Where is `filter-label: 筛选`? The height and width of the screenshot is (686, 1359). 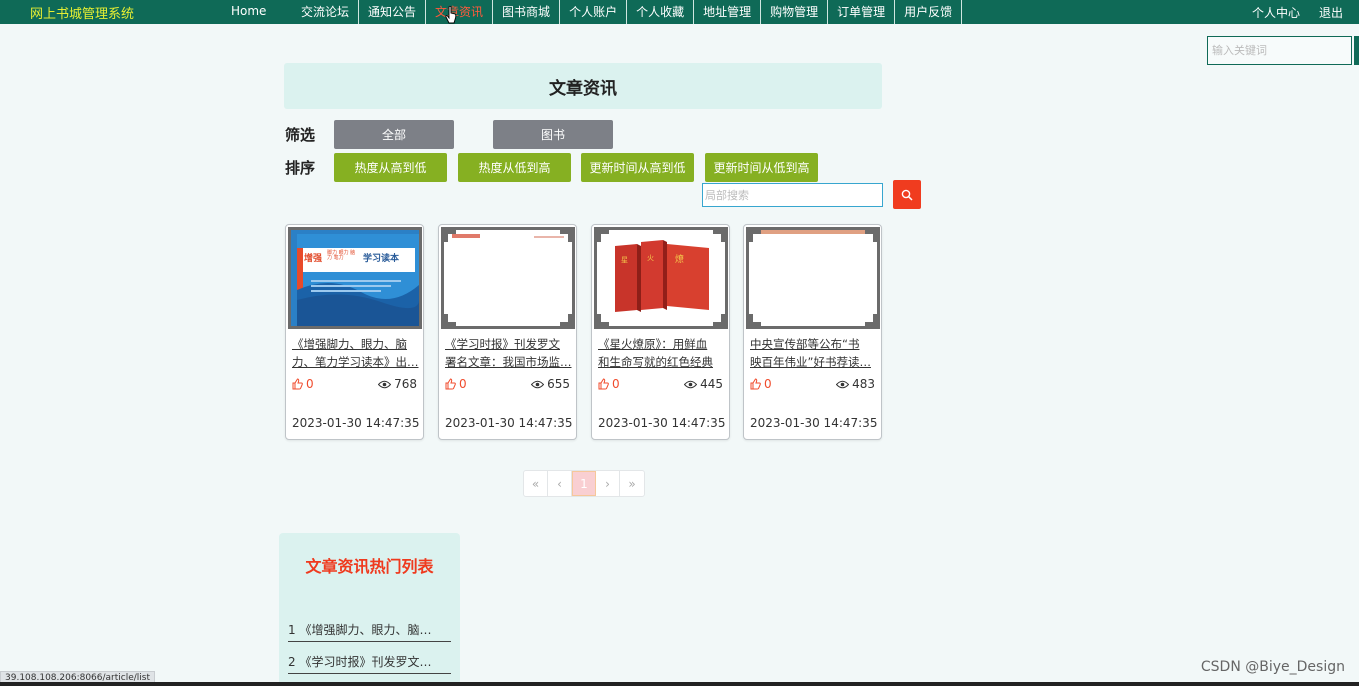 filter-label: 筛选 is located at coordinates (300, 135).